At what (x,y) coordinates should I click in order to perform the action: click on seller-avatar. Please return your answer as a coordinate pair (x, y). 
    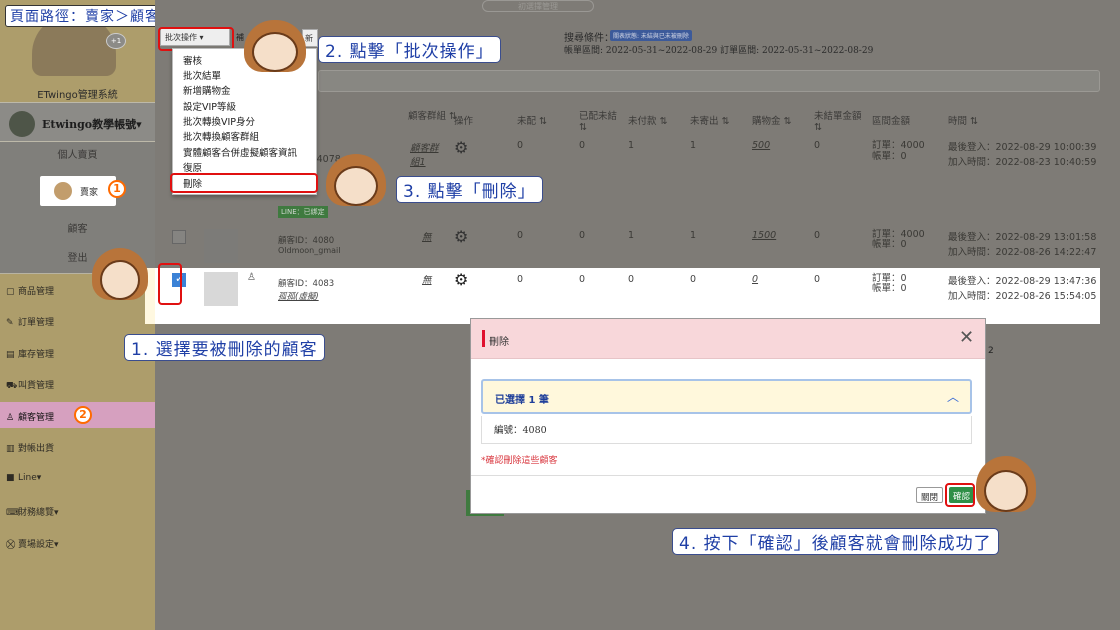
    Looking at the image, I should click on (63, 191).